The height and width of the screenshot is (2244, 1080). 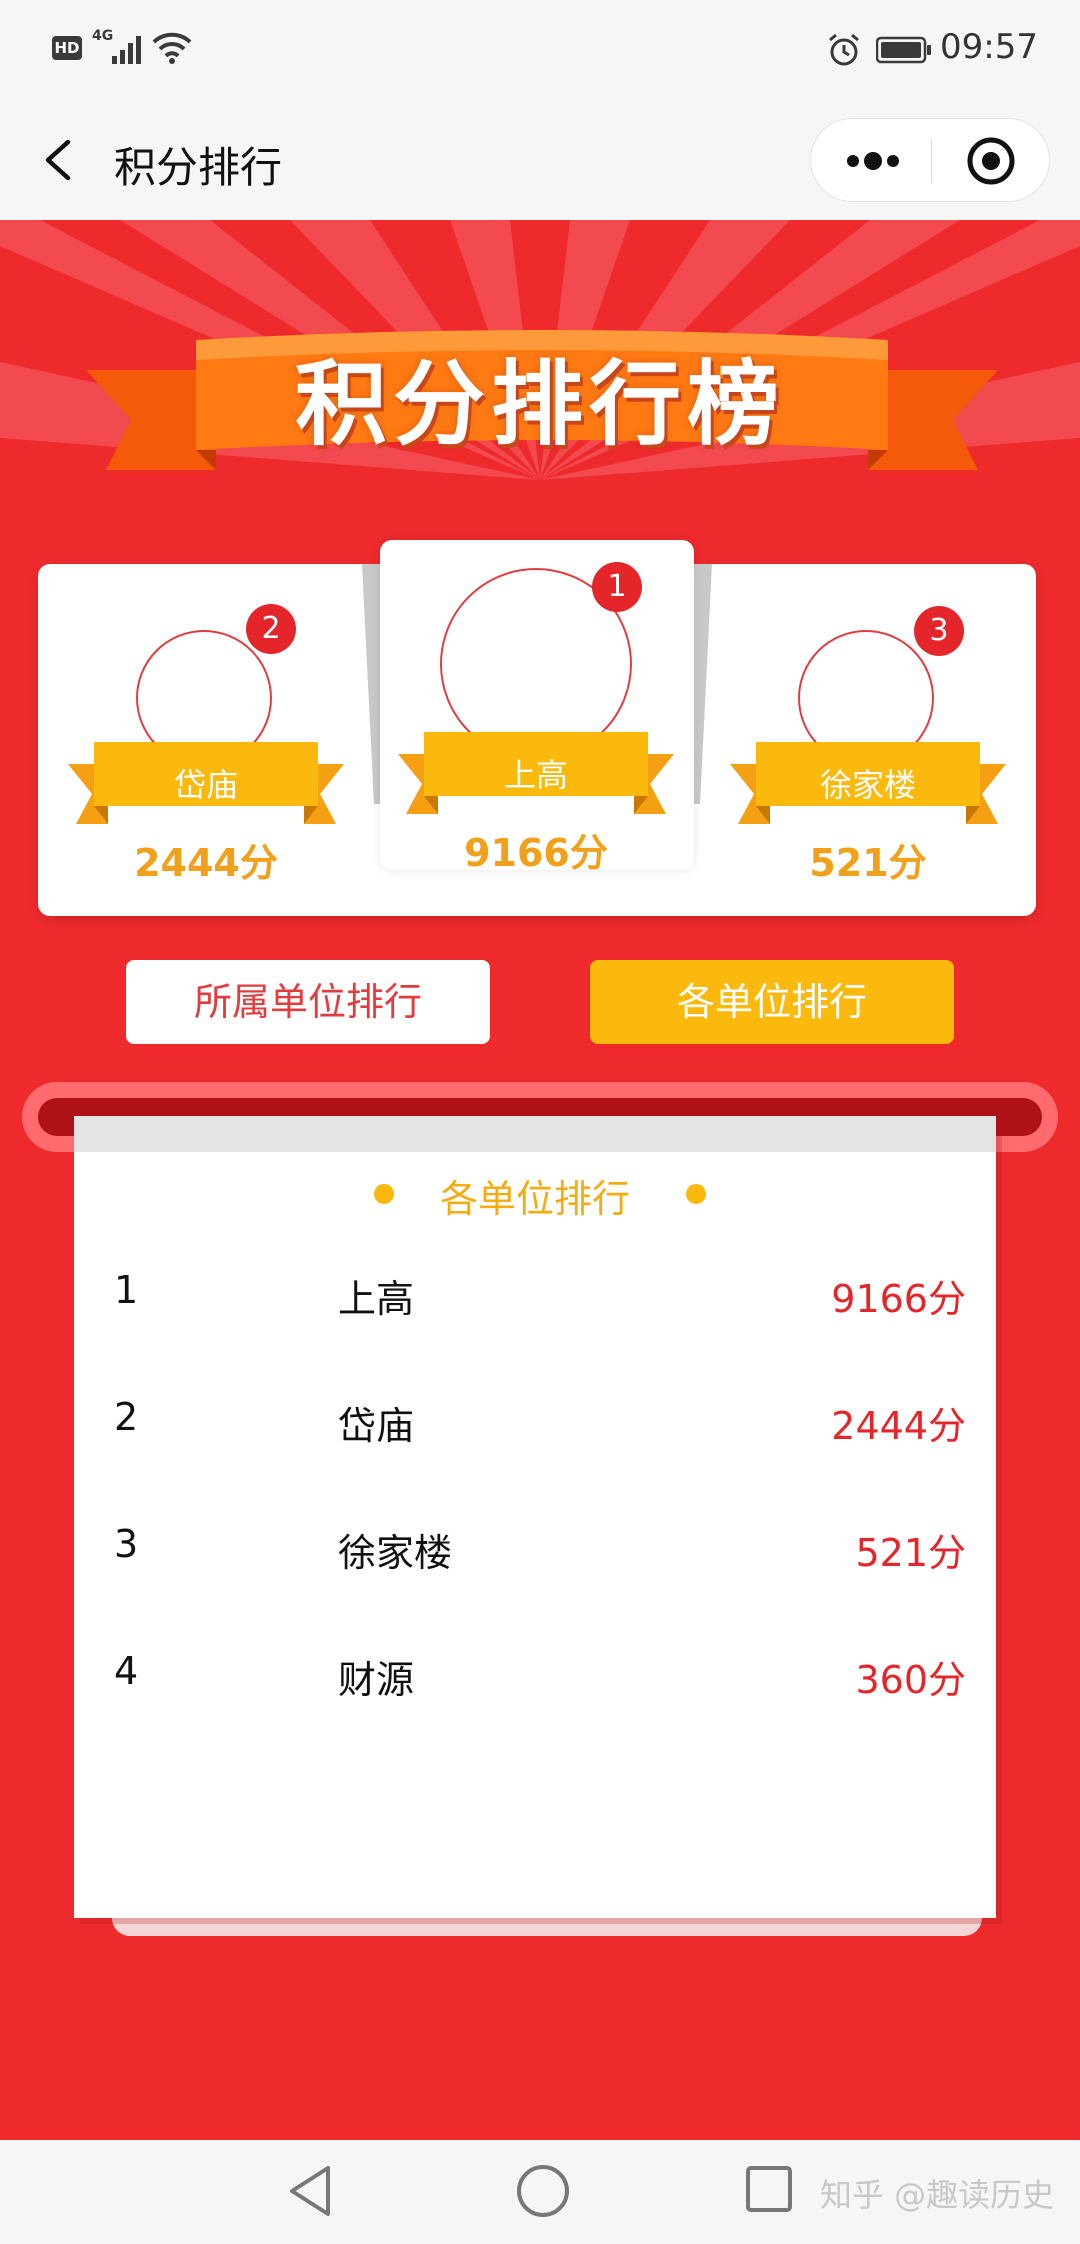 What do you see at coordinates (898, 1299) in the screenshot?
I see `row-score: 9166分` at bounding box center [898, 1299].